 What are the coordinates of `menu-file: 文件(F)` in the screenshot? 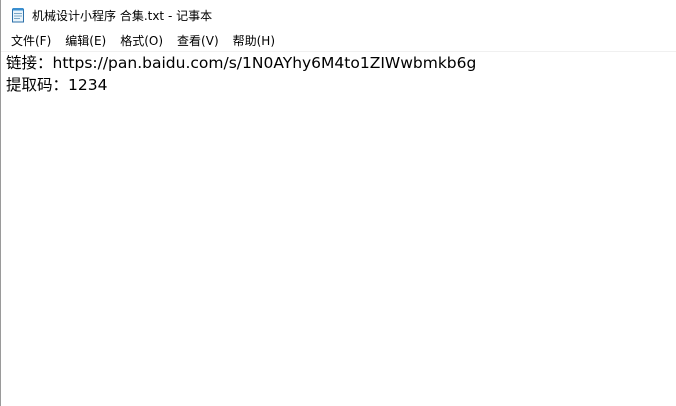 It's located at (31, 40).